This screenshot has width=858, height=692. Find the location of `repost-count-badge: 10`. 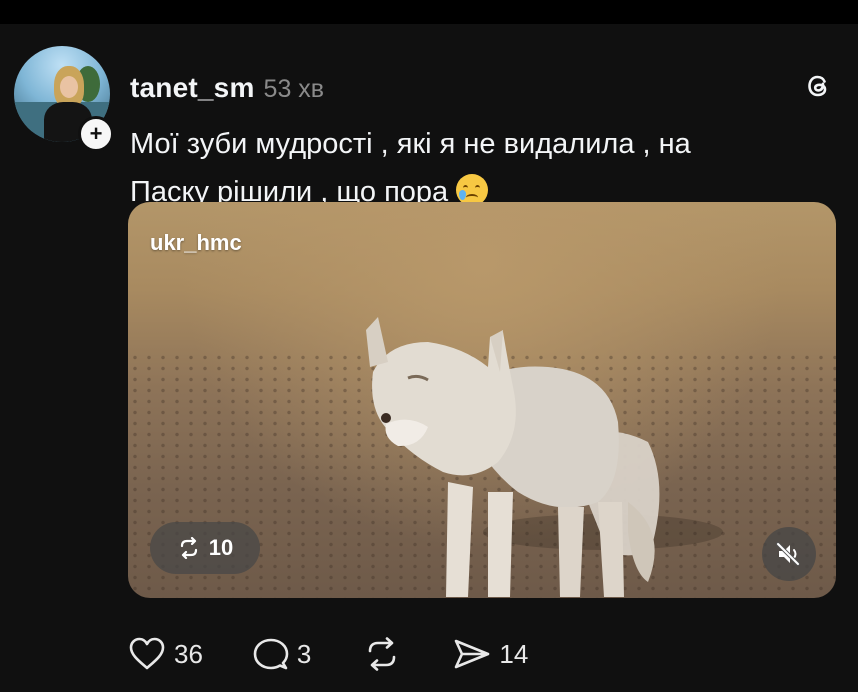

repost-count-badge: 10 is located at coordinates (205, 548).